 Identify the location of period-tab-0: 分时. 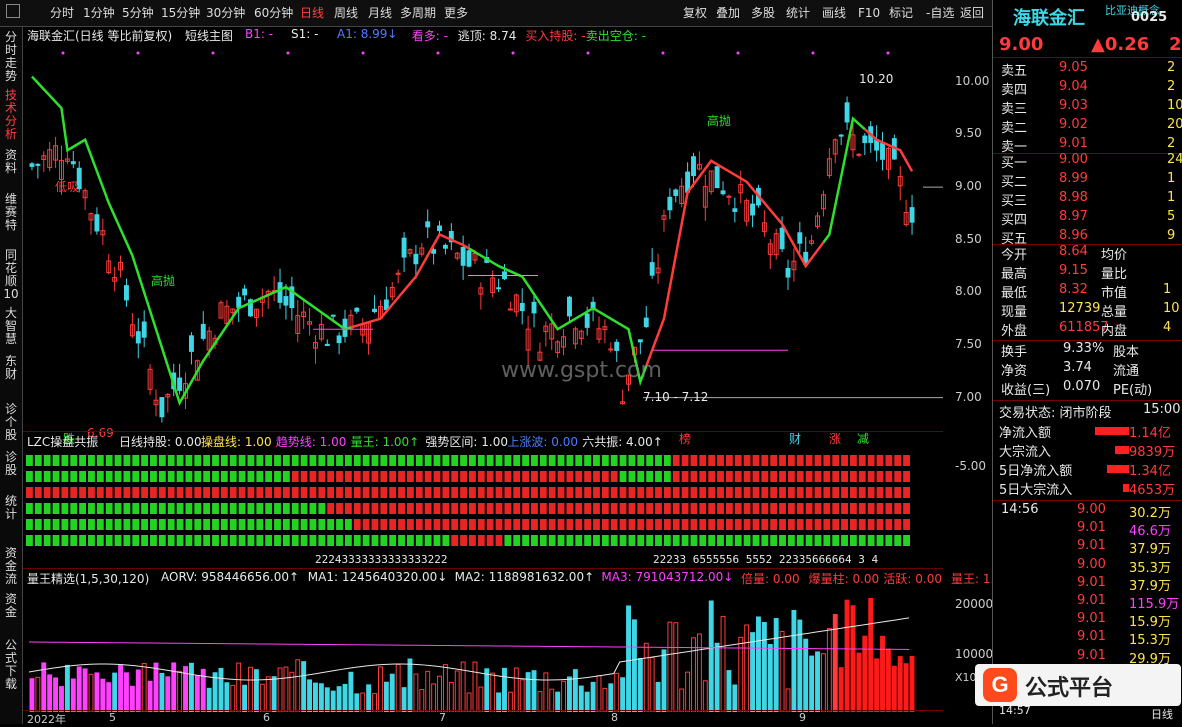
(62, 13).